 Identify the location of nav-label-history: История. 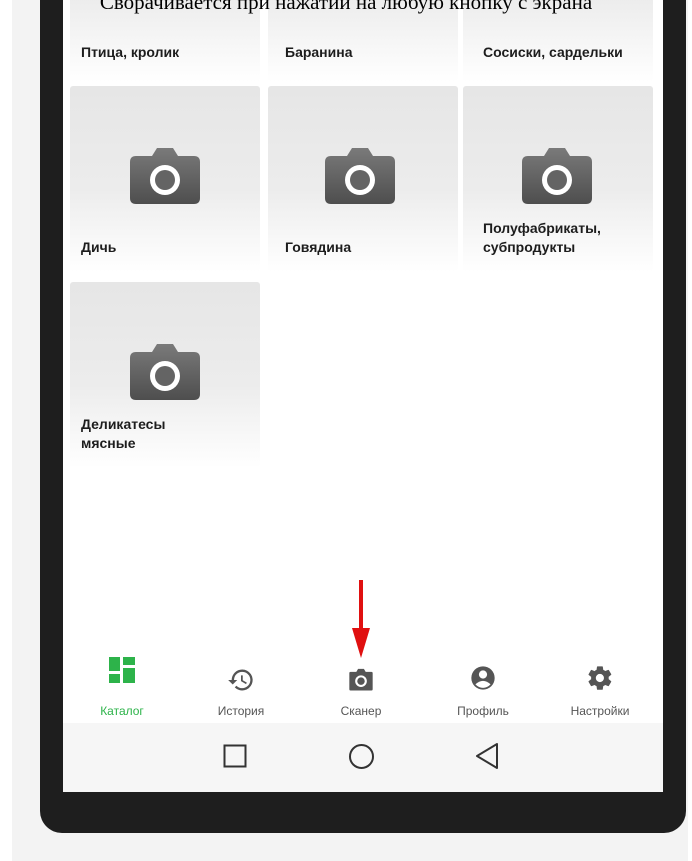
(241, 711).